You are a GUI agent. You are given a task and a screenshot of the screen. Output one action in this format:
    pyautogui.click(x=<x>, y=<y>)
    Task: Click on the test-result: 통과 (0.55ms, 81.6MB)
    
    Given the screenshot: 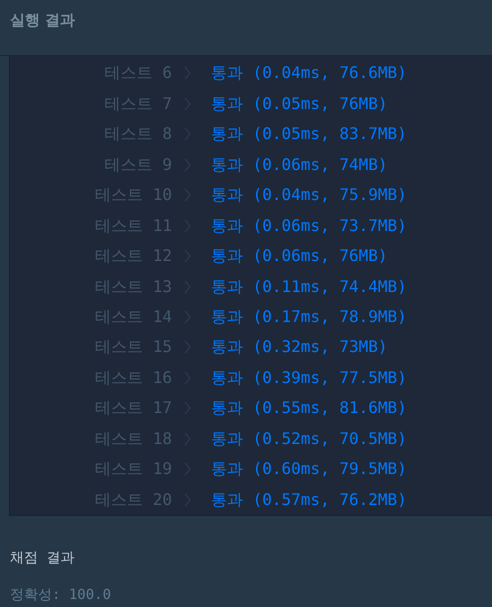 What is the action you would take?
    pyautogui.click(x=309, y=408)
    